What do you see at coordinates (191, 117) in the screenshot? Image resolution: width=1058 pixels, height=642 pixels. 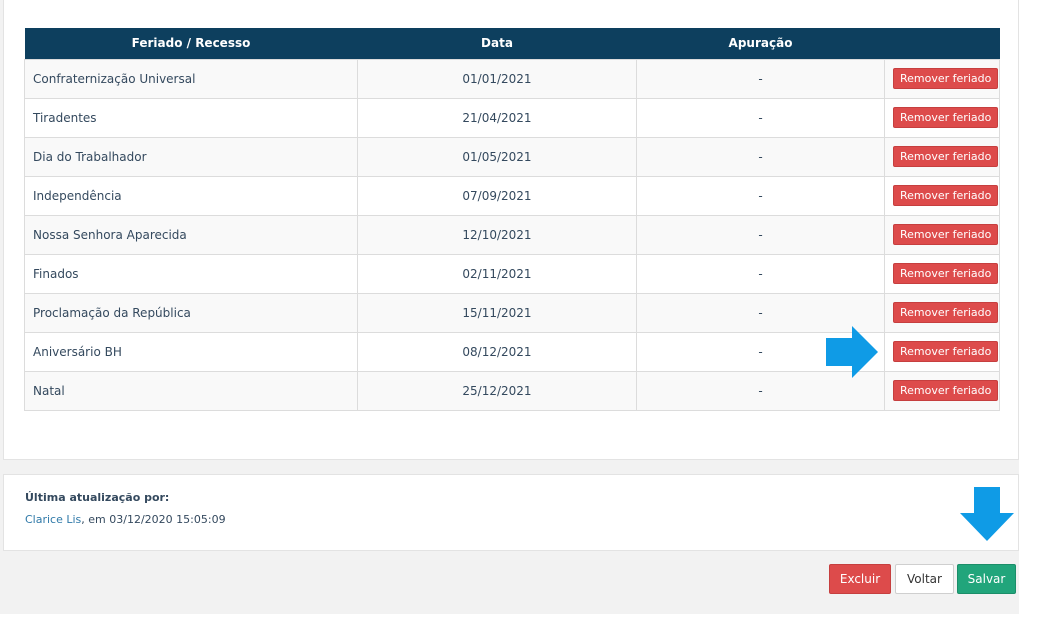 I see `holiday-name: Tiradentes` at bounding box center [191, 117].